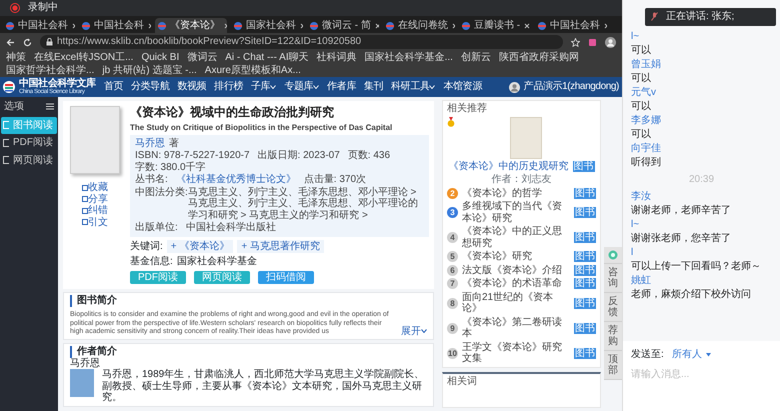 This screenshot has width=780, height=411. I want to click on browser-tab: 豆瓣读书 -, so click(495, 25).